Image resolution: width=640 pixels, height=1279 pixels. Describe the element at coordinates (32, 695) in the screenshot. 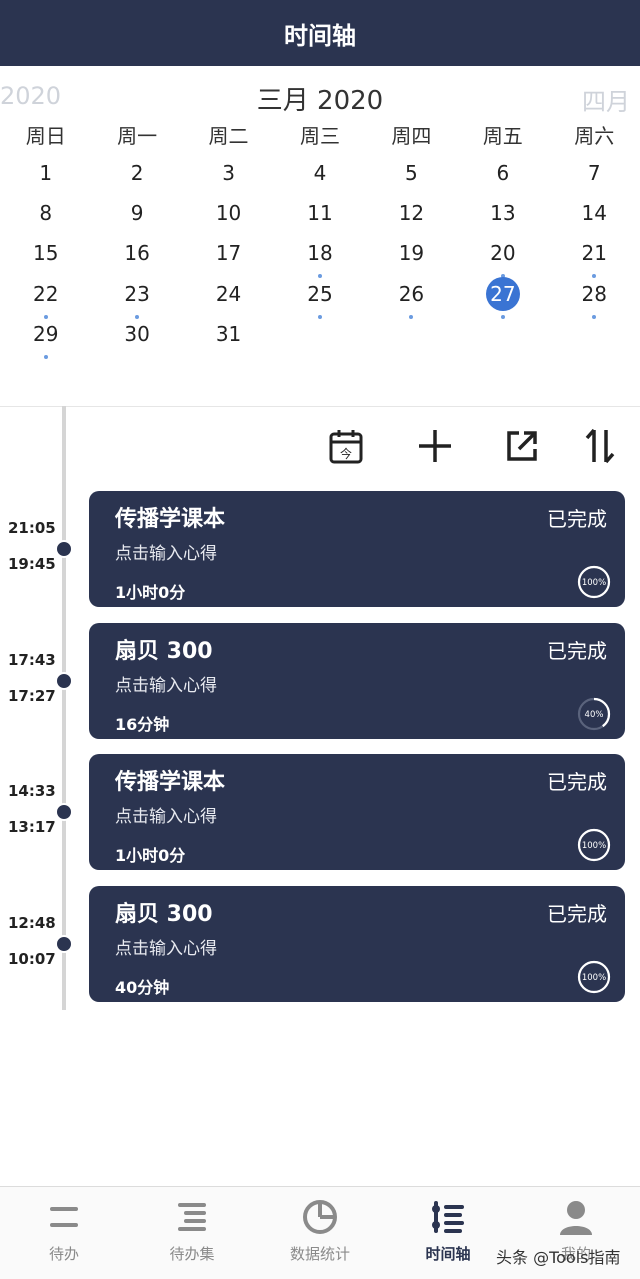

I see `start-time: 17:27` at that location.